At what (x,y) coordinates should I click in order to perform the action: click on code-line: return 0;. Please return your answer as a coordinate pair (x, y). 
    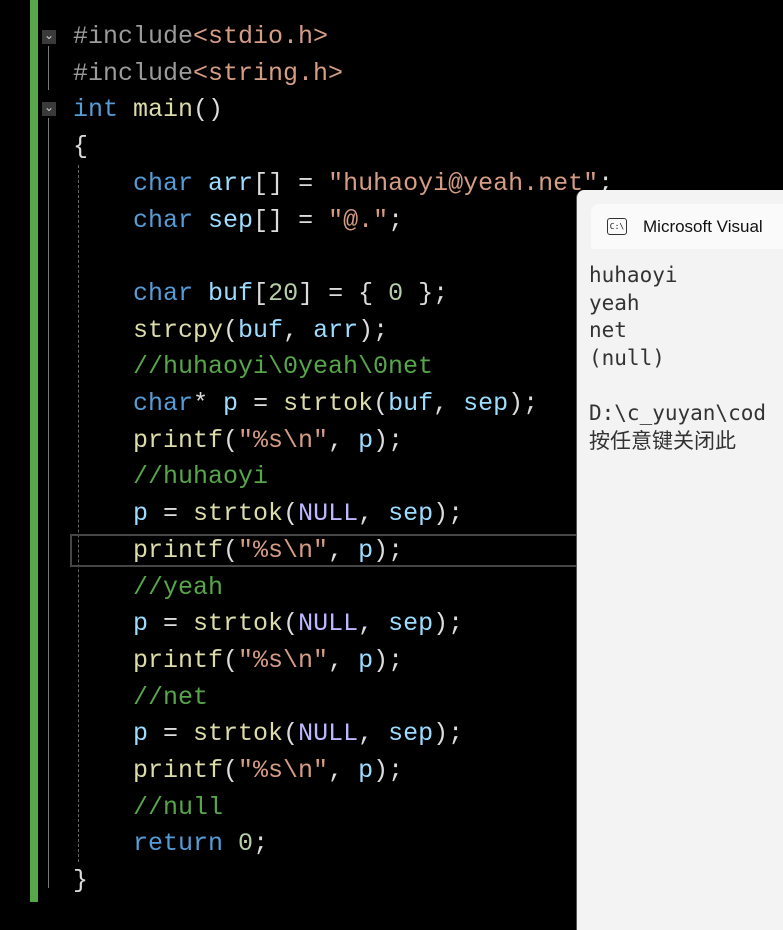
    Looking at the image, I should click on (170, 844).